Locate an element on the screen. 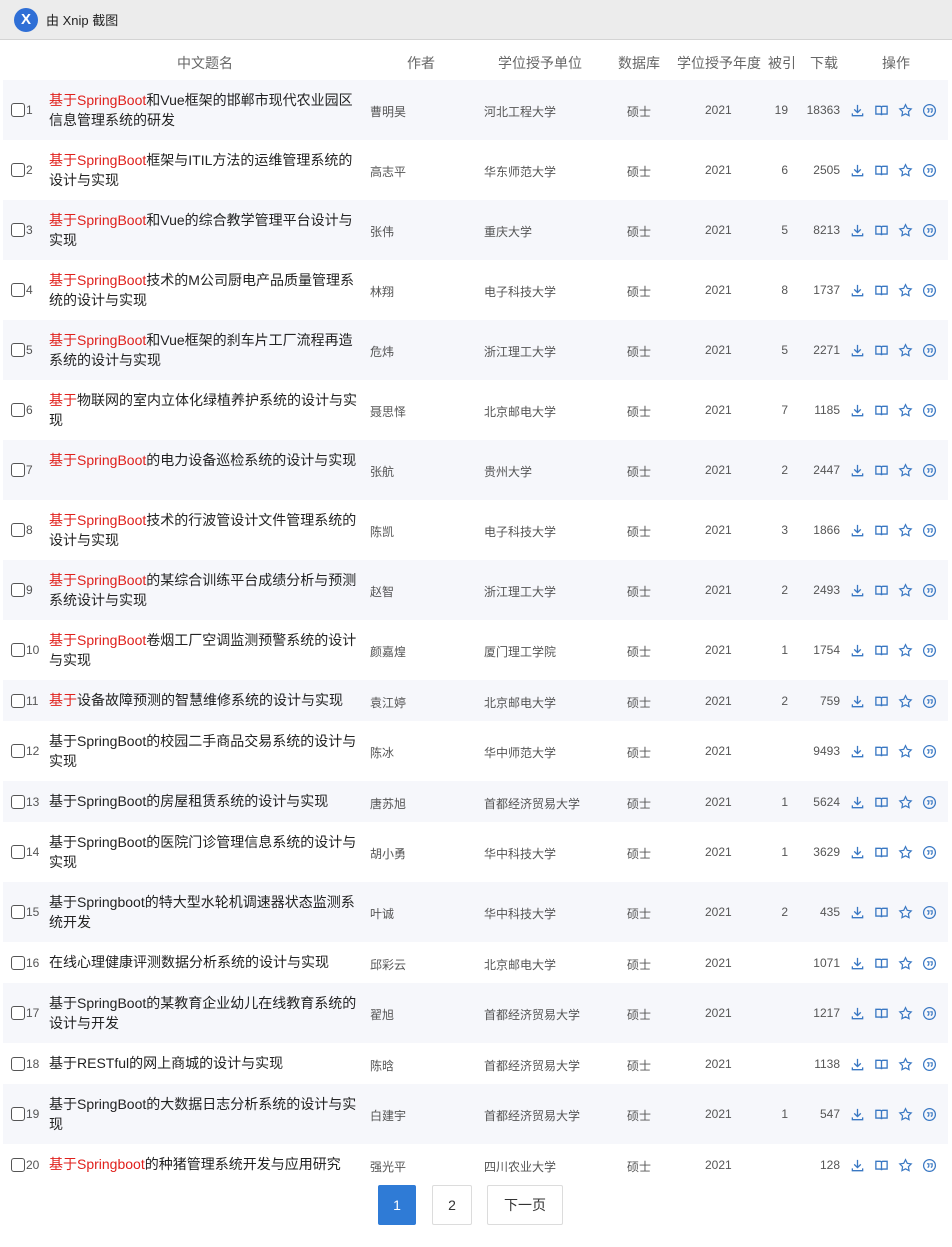 This screenshot has width=952, height=1247. paper-title-link: 基于SpringBoot卷烟工厂空调监测预警系统的设计与实现 is located at coordinates (205, 650).